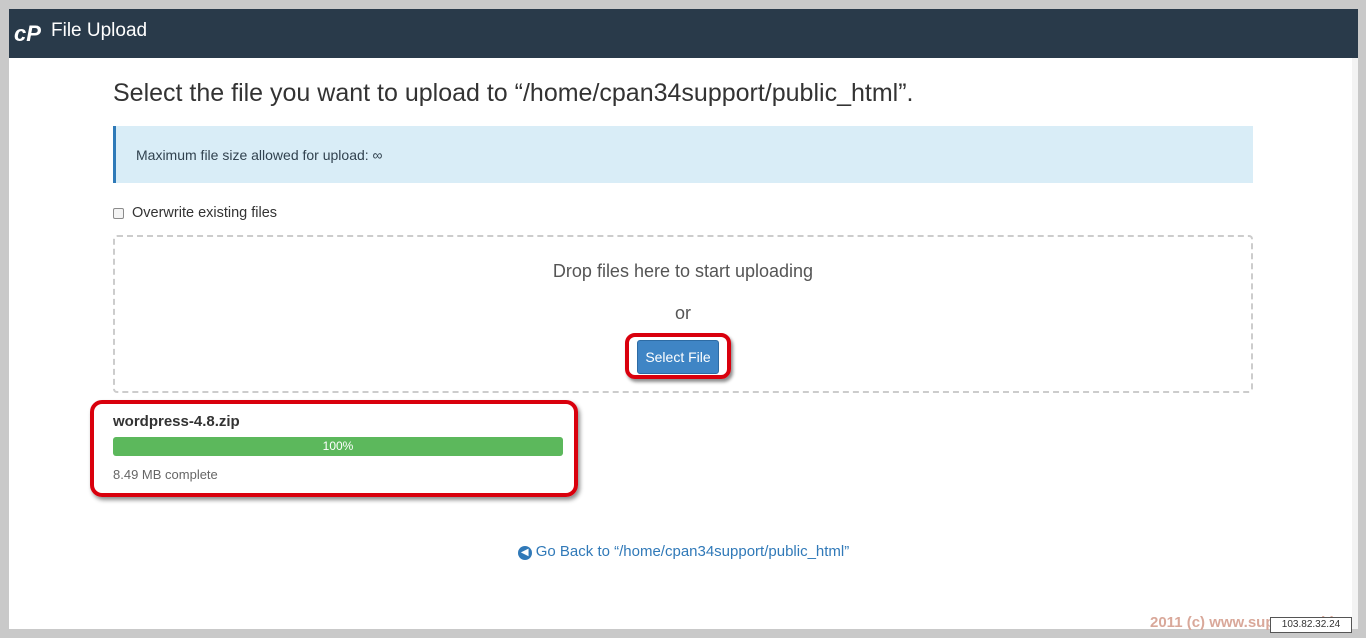 The width and height of the screenshot is (1366, 638). Describe the element at coordinates (683, 154) in the screenshot. I see `max-size-alert: Maximum file size allowed for upload: ∞` at that location.